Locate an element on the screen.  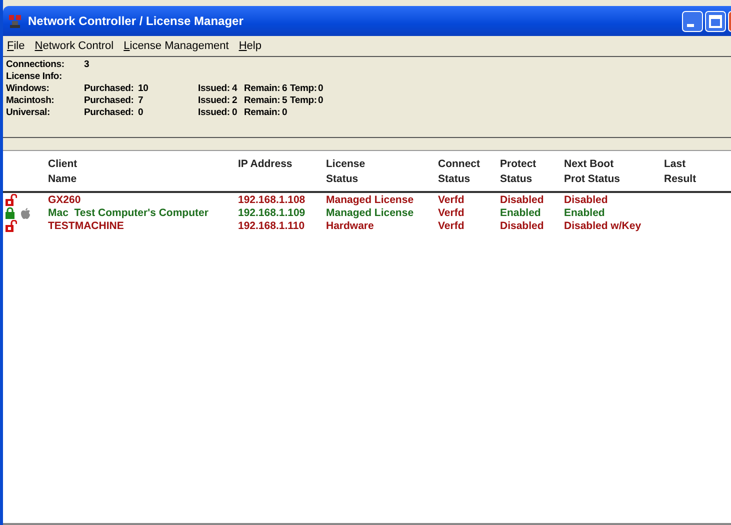
app-icon is located at coordinates (15, 21).